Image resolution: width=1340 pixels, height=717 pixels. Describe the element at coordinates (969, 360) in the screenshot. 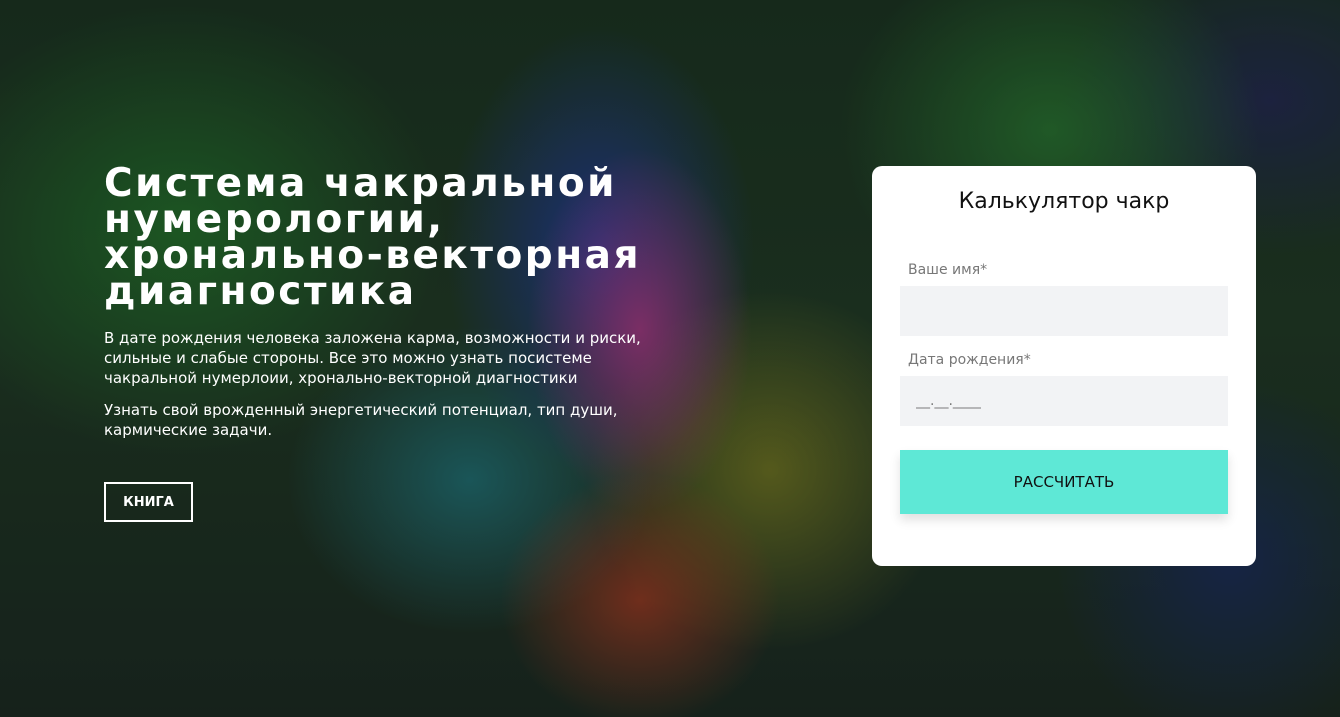

I see `birth-date-field-label: Дата рождения*` at that location.